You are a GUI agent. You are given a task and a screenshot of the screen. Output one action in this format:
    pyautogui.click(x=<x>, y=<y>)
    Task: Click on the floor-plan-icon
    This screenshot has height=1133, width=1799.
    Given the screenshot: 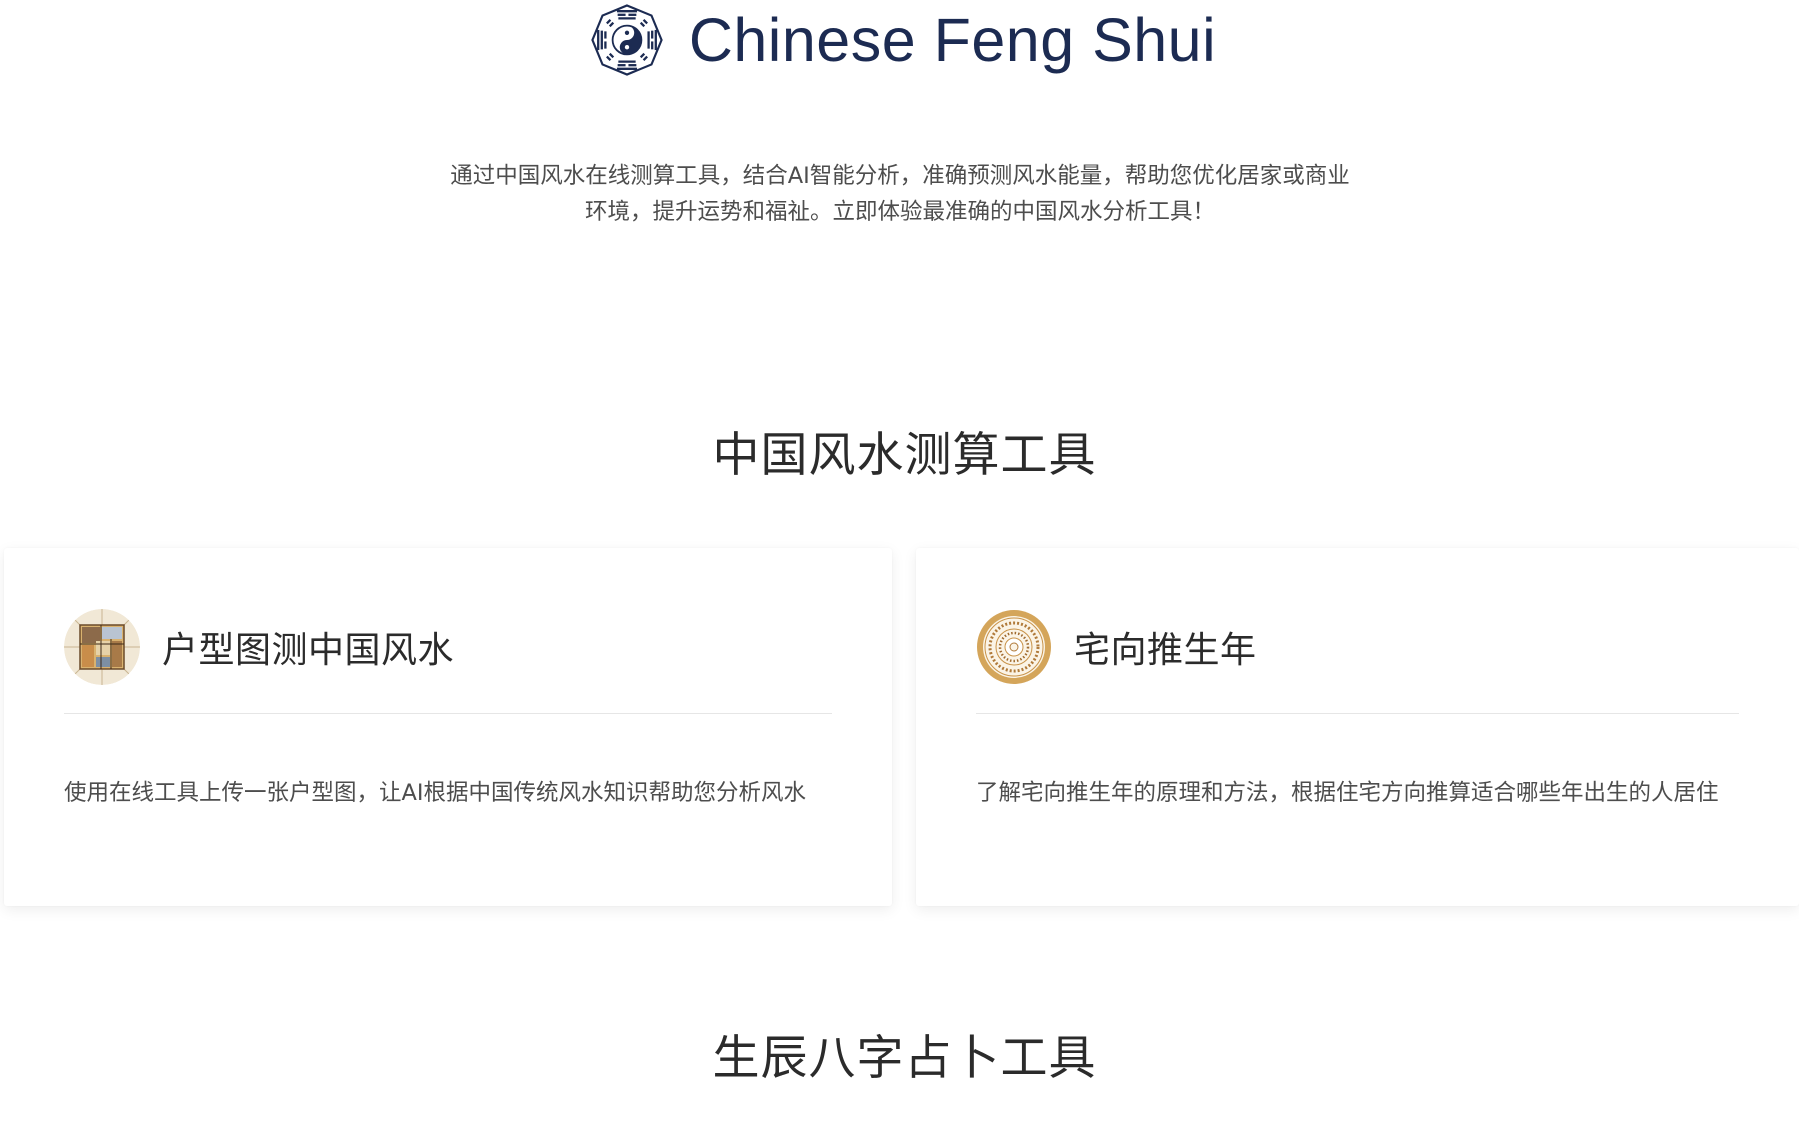 What is the action you would take?
    pyautogui.click(x=102, y=647)
    